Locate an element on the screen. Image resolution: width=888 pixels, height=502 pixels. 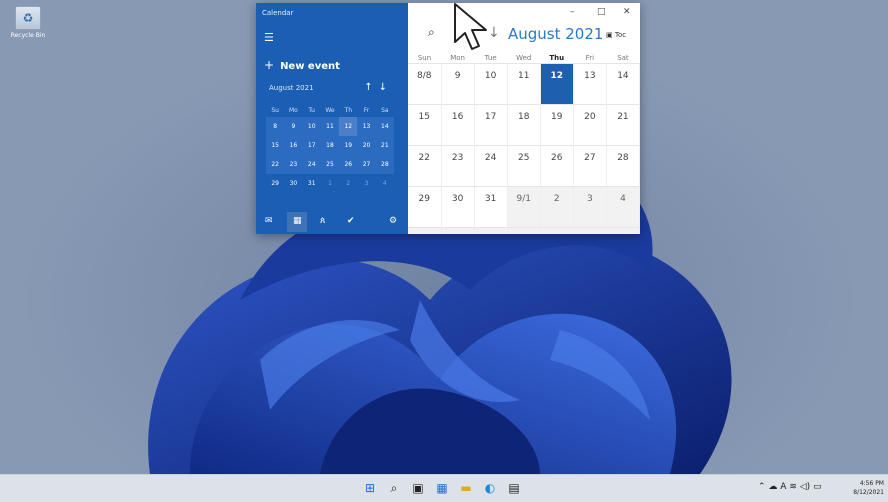
mini-day: 4 is located at coordinates (385, 183).